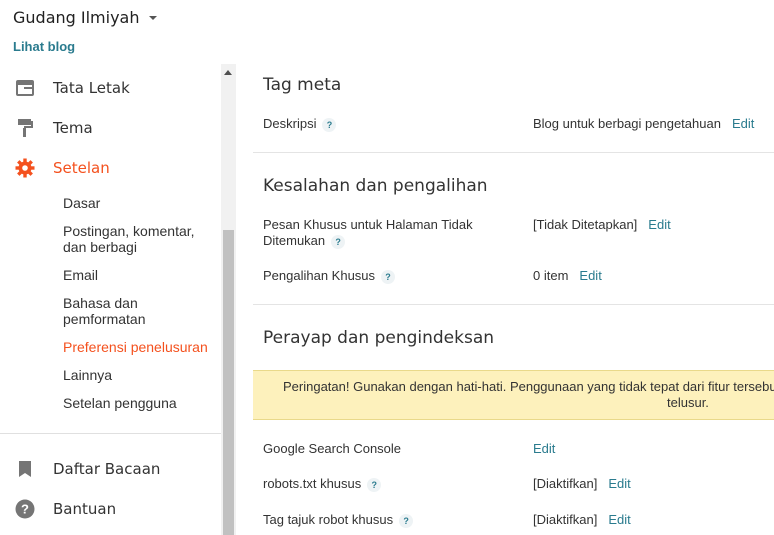 This screenshot has height=535, width=774. I want to click on sidebar-scrollbar, so click(228, 299).